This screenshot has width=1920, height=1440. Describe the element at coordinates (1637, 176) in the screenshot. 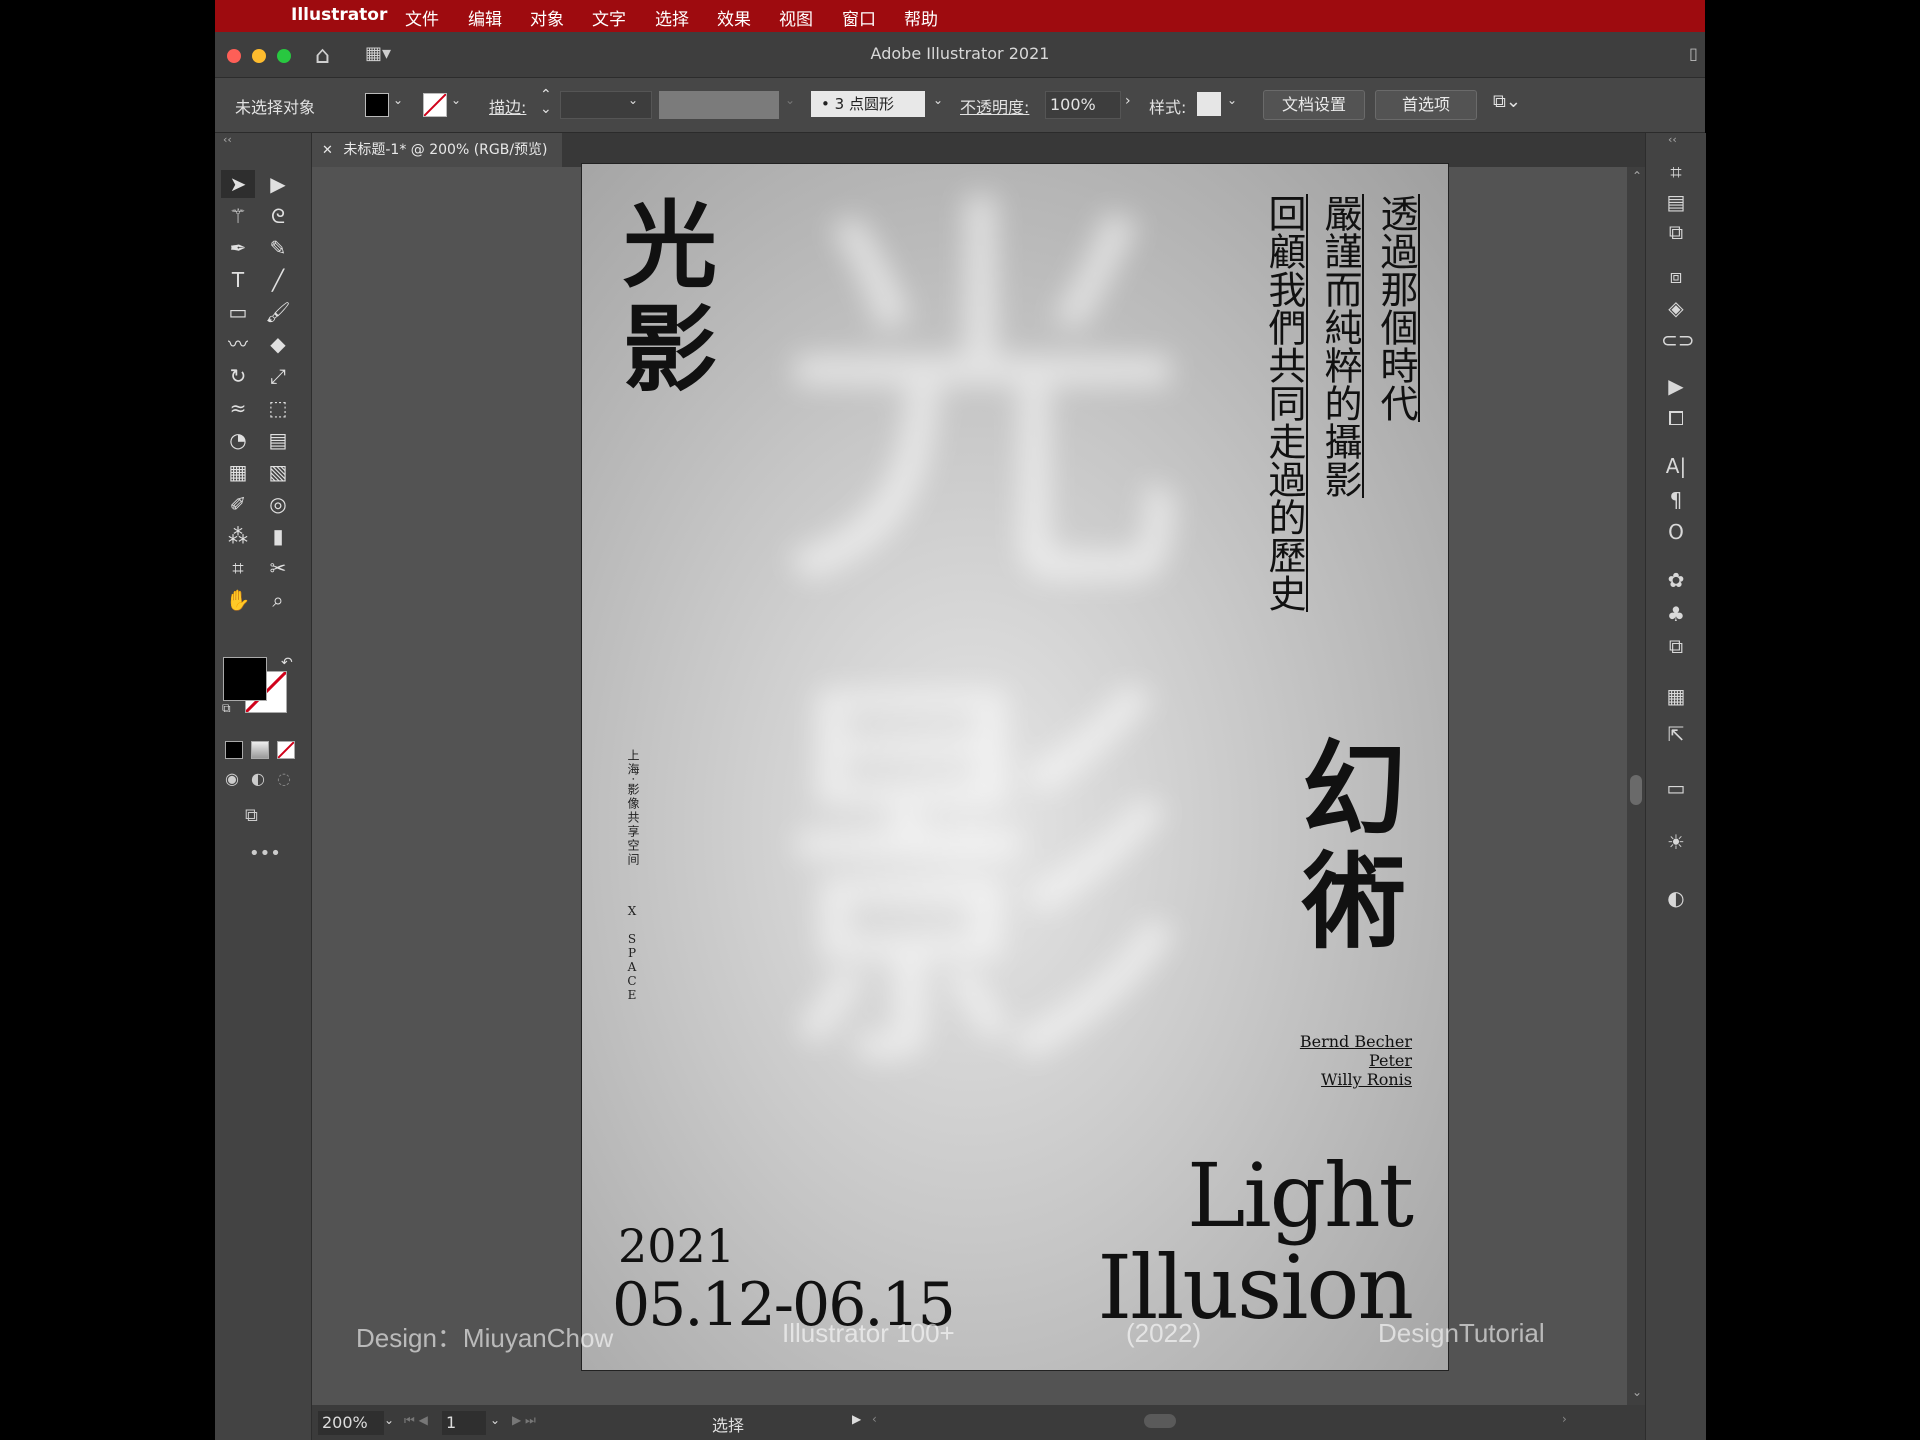

I see `scroll-up-icon: ⌃` at that location.